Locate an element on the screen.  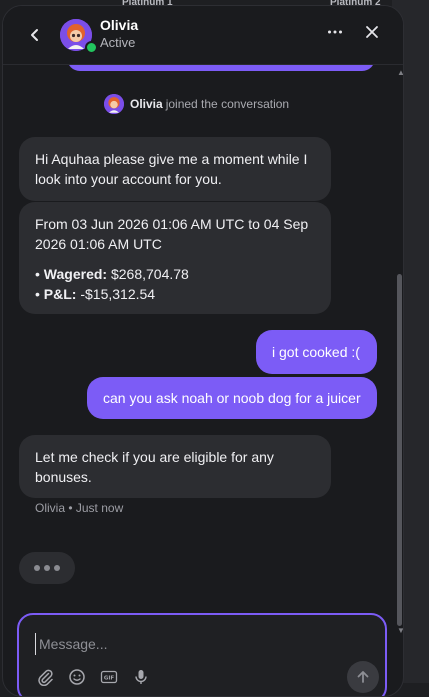
agent-mini-avatar is located at coordinates (114, 104).